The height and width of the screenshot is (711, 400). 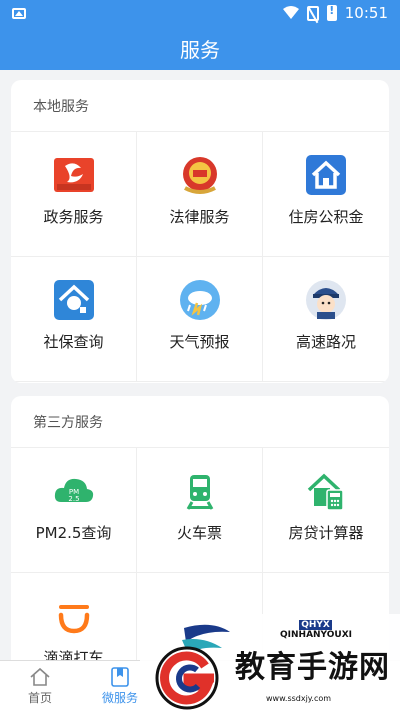 I want to click on bookmark-icon, so click(x=120, y=676).